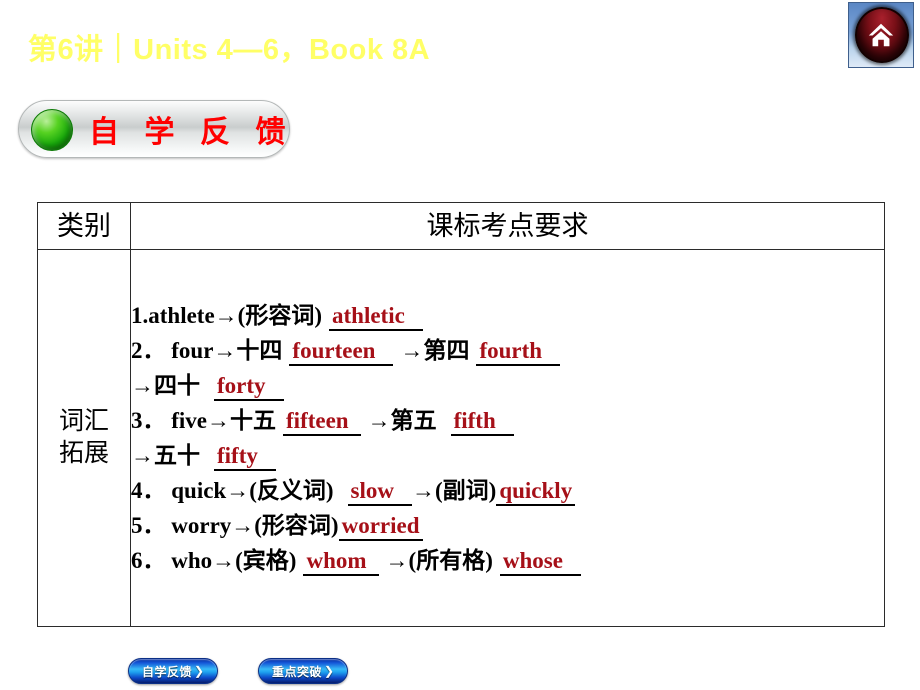  I want to click on nav-button-self-study: 自学反馈 ❯, so click(173, 671).